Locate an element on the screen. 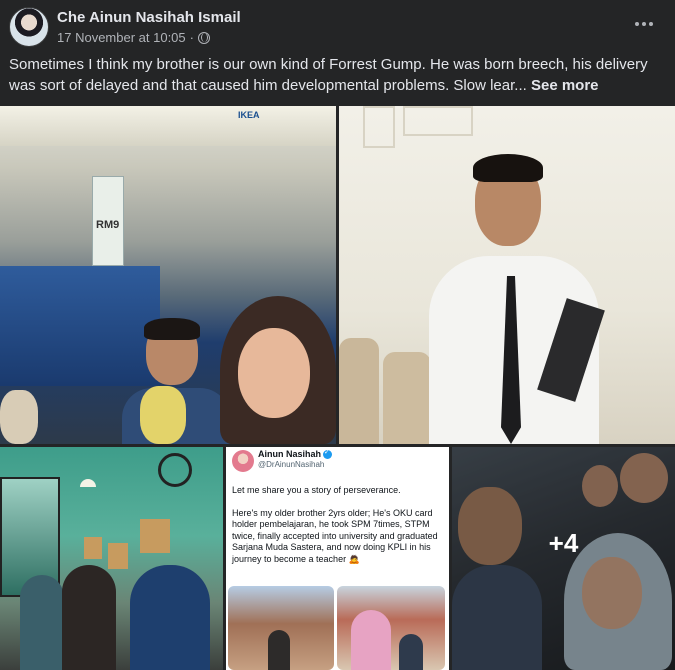 The image size is (675, 670). author-name: Che Ainun Nasihah Ismail is located at coordinates (149, 17).